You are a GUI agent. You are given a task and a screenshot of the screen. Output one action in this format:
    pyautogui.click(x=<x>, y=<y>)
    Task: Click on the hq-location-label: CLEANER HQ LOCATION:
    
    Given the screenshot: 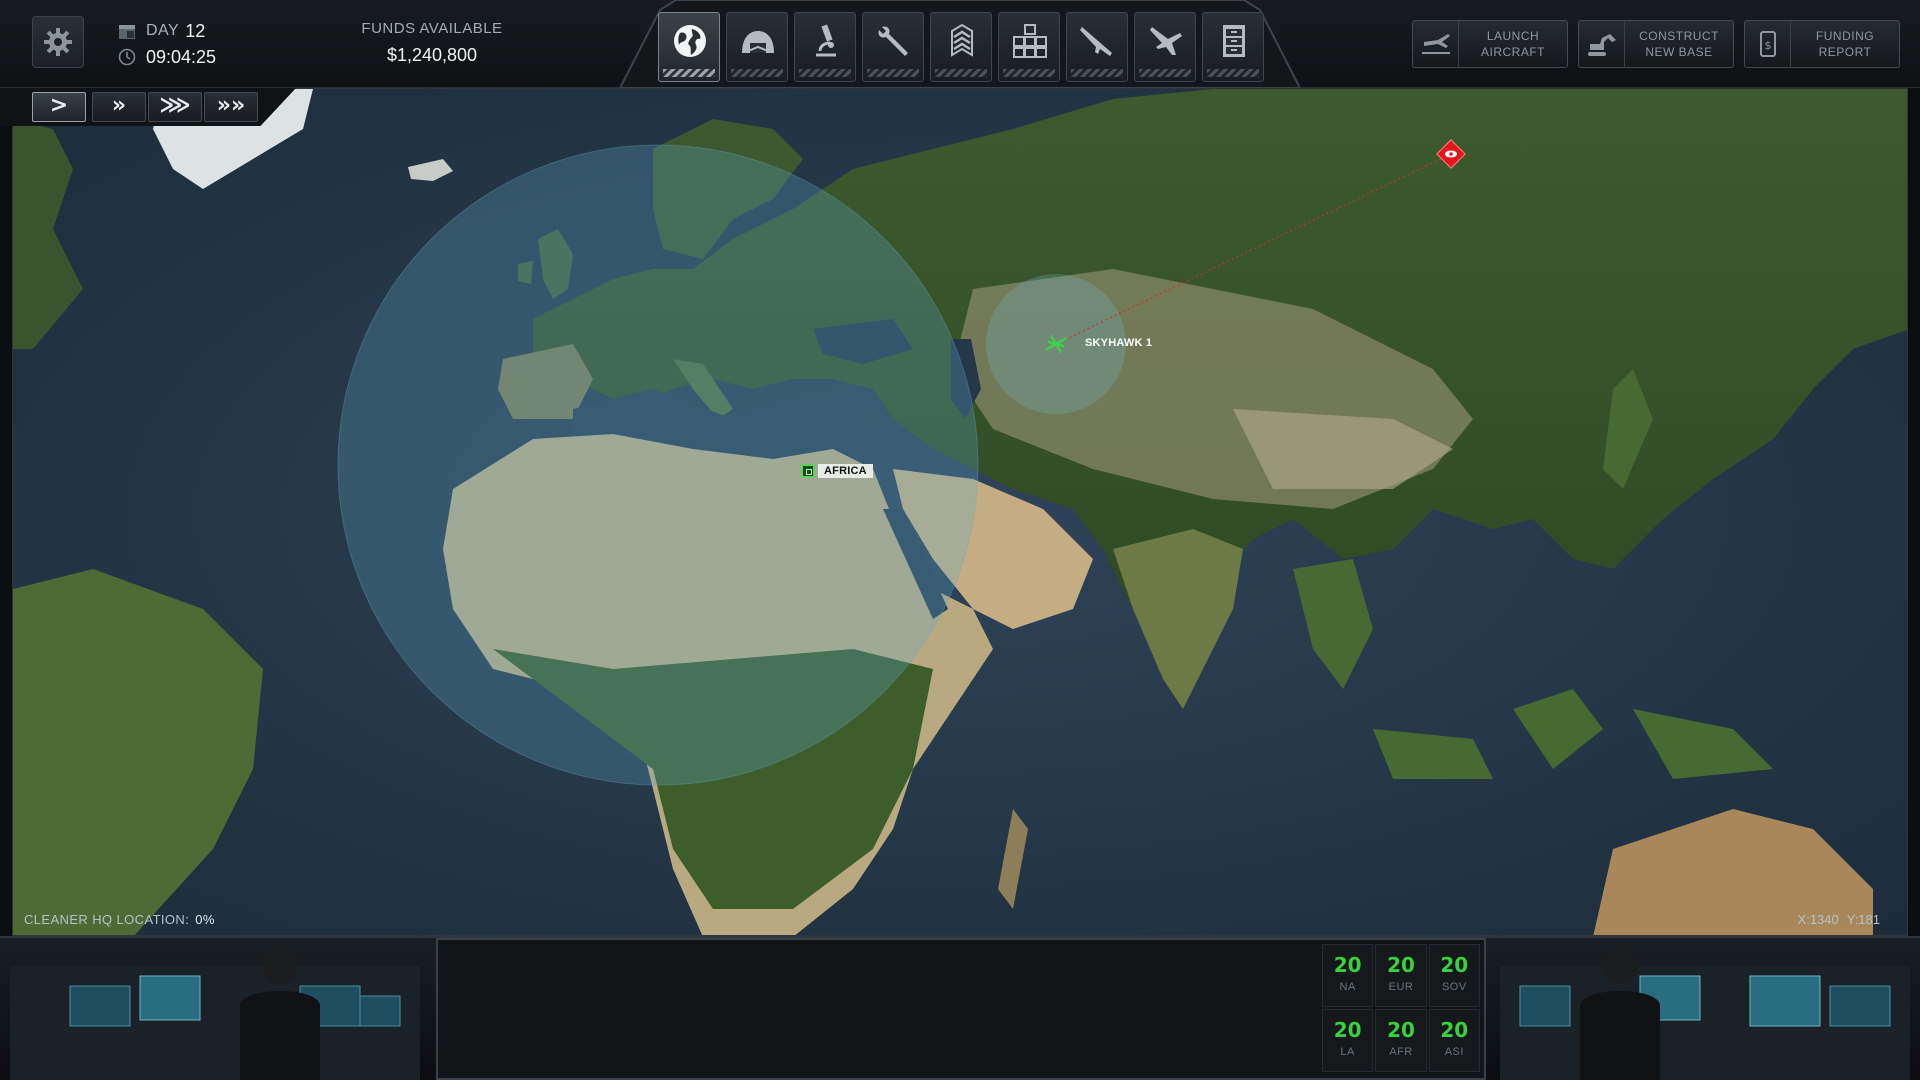 What is the action you would take?
    pyautogui.click(x=107, y=919)
    